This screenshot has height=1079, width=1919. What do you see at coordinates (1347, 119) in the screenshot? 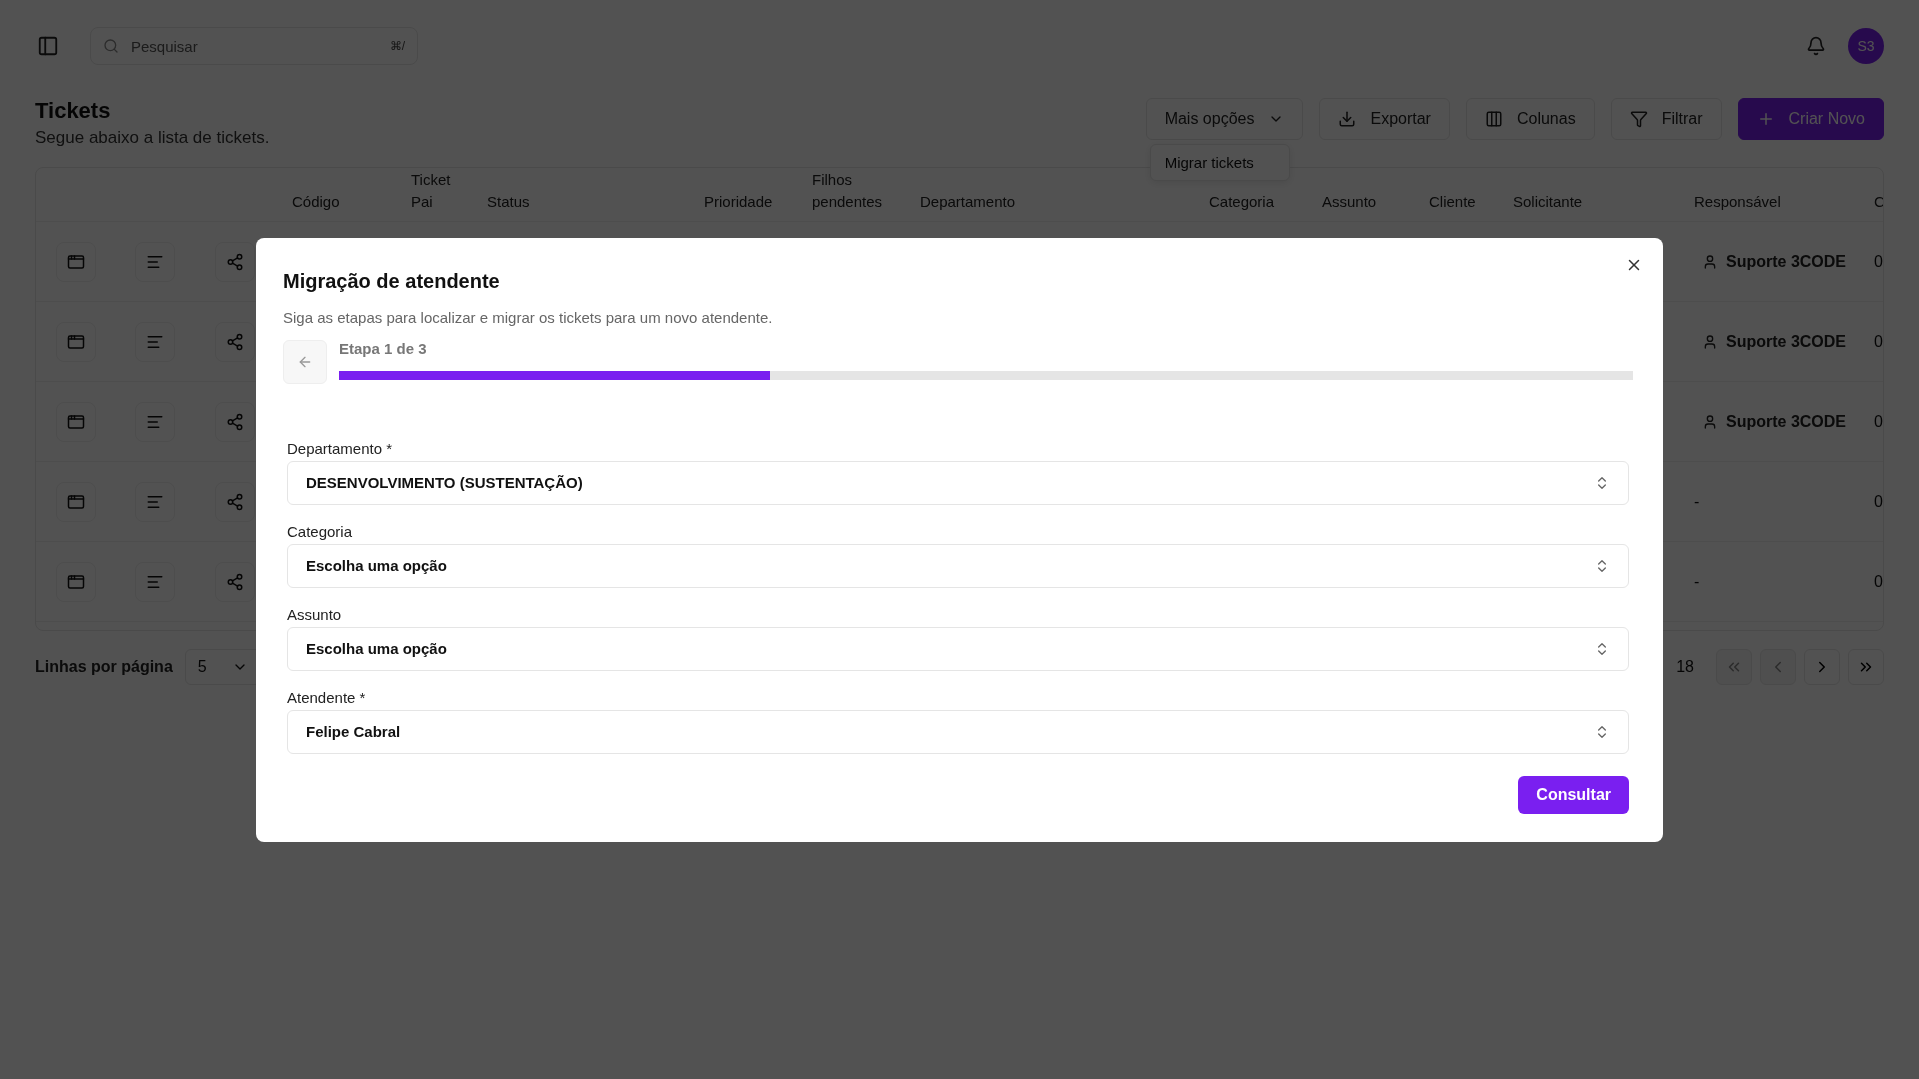
I see `download-icon` at bounding box center [1347, 119].